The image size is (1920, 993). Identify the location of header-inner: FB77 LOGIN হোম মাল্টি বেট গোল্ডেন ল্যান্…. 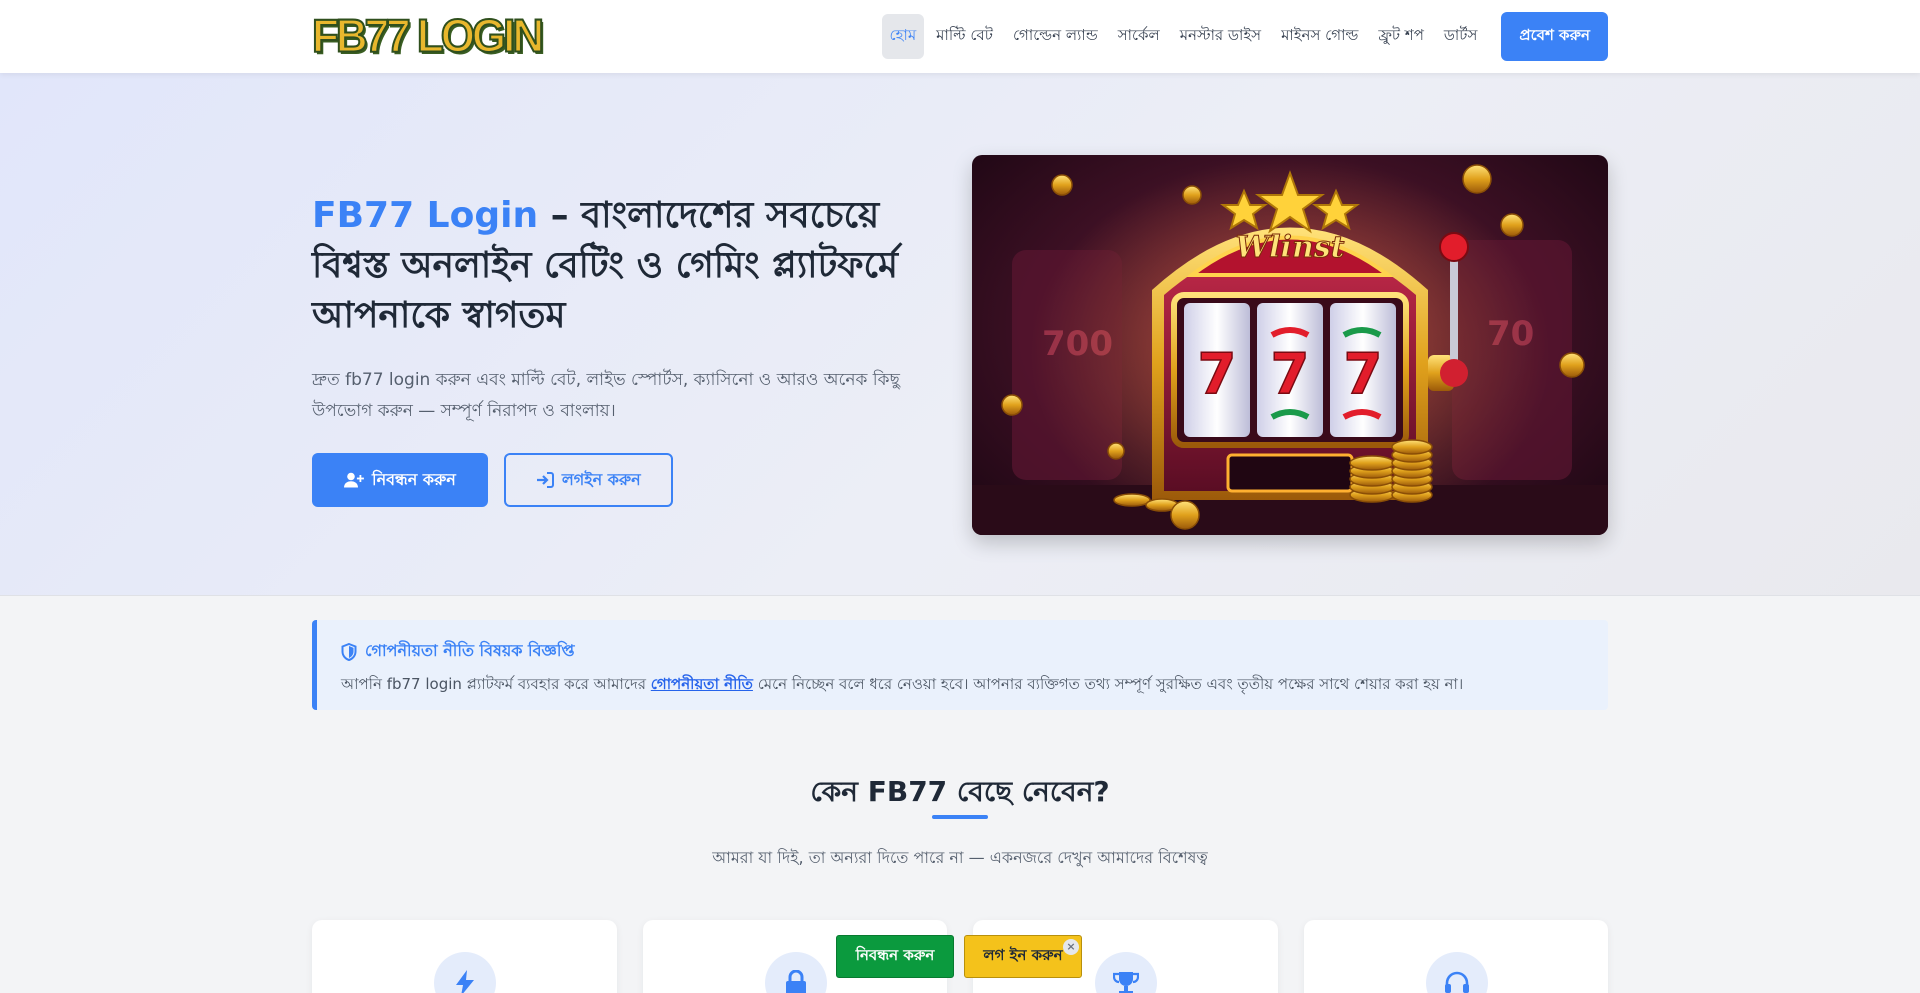
(959, 36).